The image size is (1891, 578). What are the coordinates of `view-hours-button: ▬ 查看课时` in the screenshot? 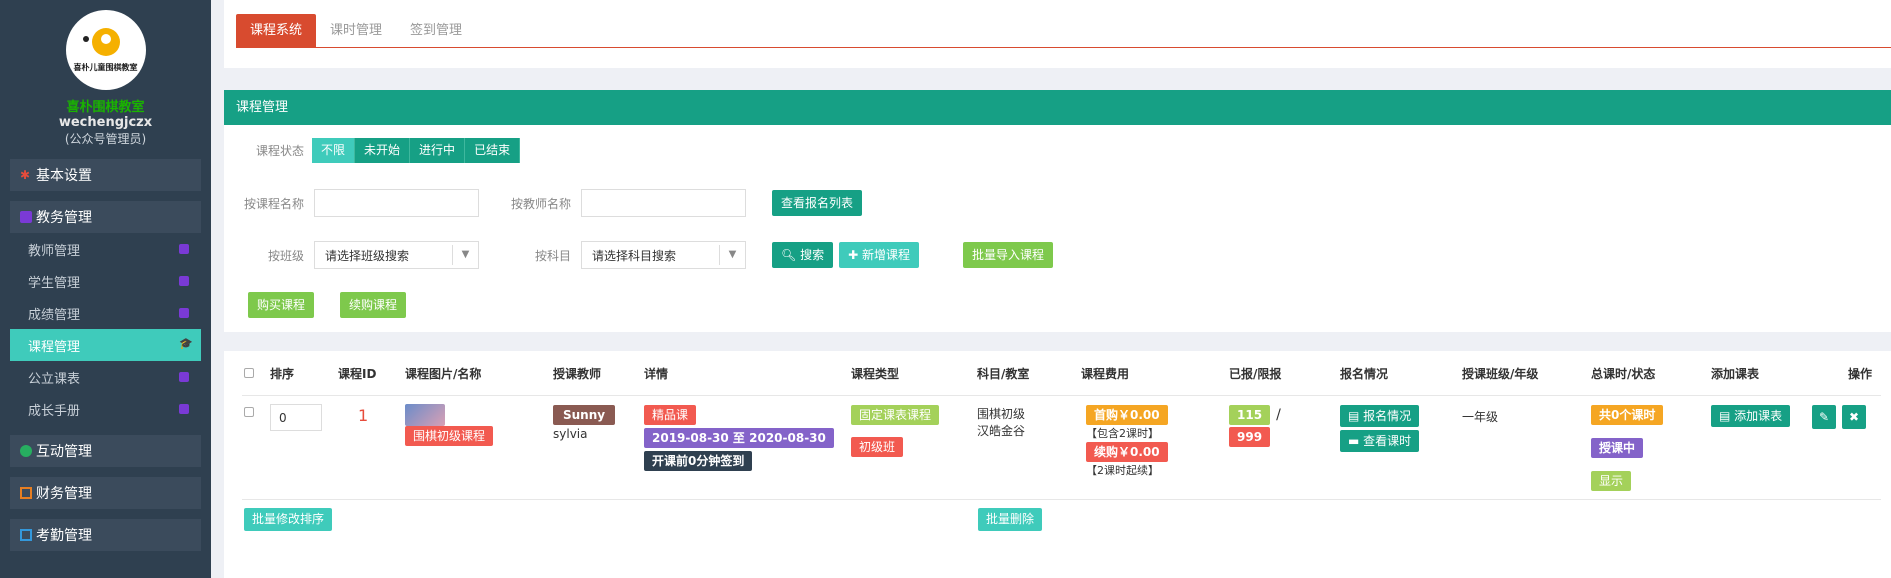 It's located at (1380, 441).